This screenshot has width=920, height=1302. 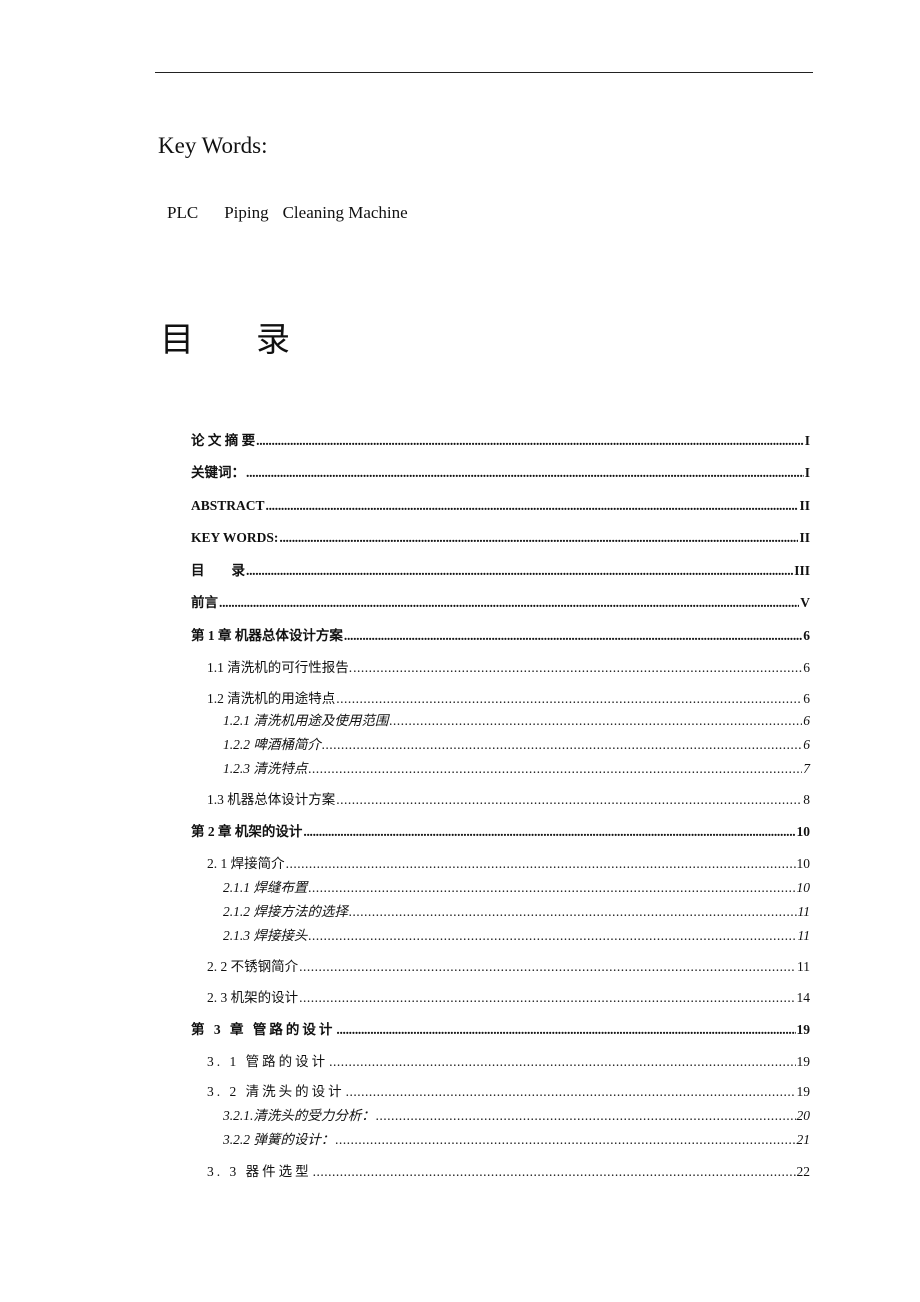 I want to click on toc-entry: 第 1 章 机器总体设计方案 6, so click(x=500, y=636).